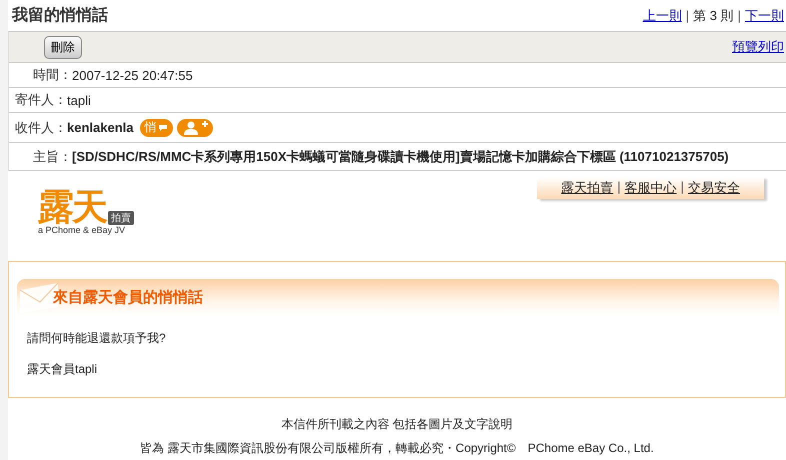 This screenshot has height=460, width=786. Describe the element at coordinates (650, 188) in the screenshot. I see `site-link: 客服中心` at that location.